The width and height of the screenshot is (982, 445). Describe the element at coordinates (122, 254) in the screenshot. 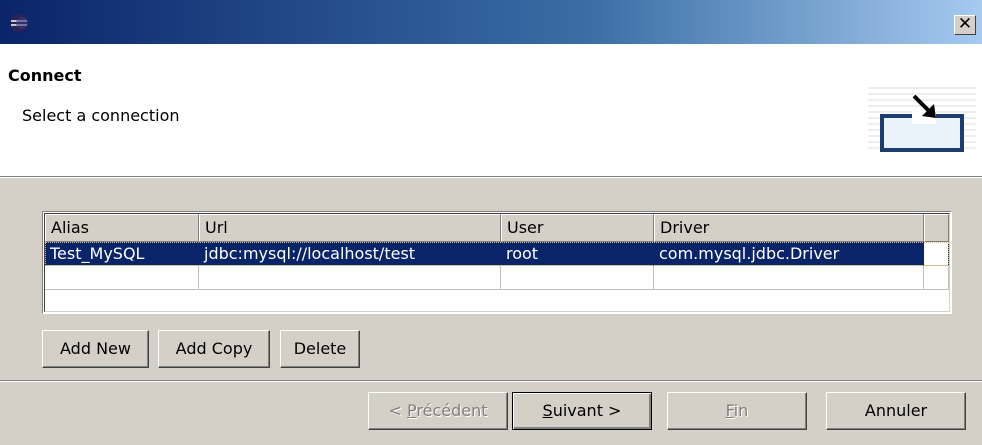

I see `cell-alias: Test_MySQL` at that location.